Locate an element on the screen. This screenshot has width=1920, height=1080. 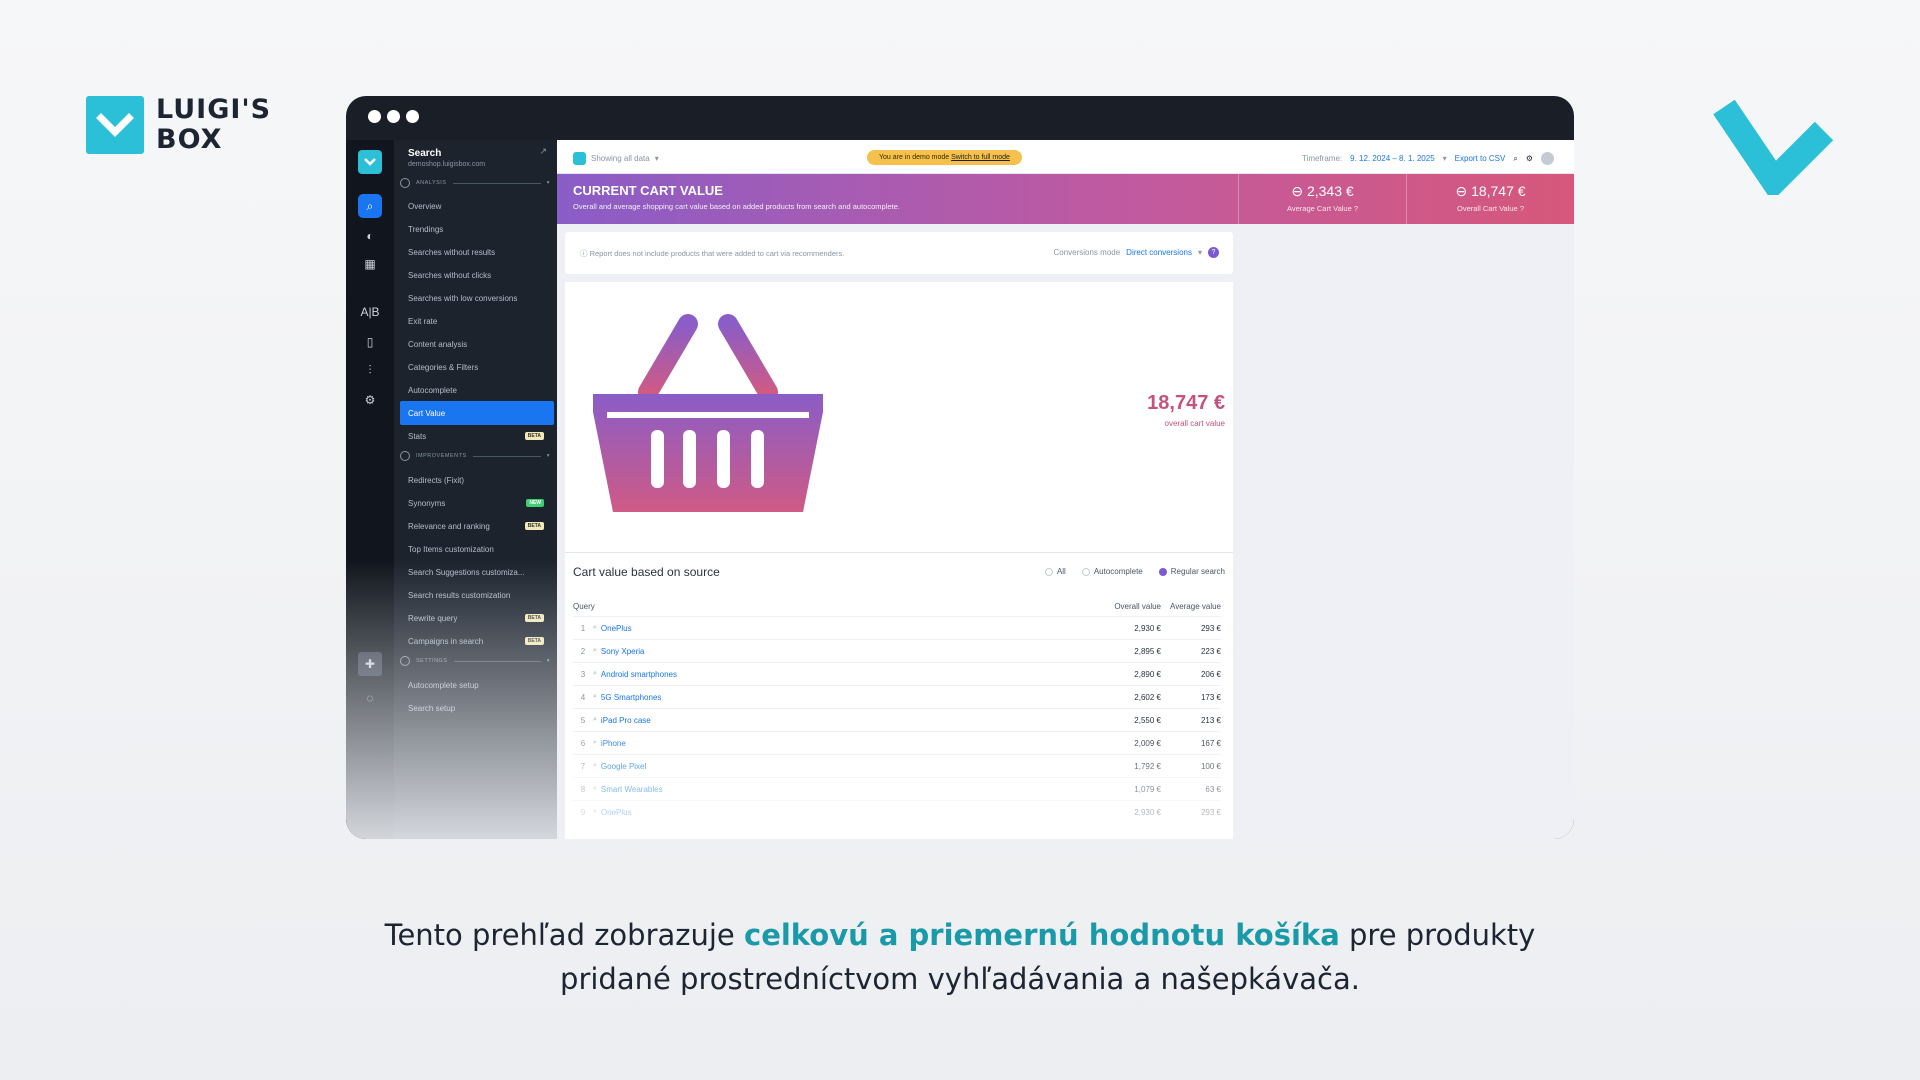
row-rank: 6 is located at coordinates (583, 743).